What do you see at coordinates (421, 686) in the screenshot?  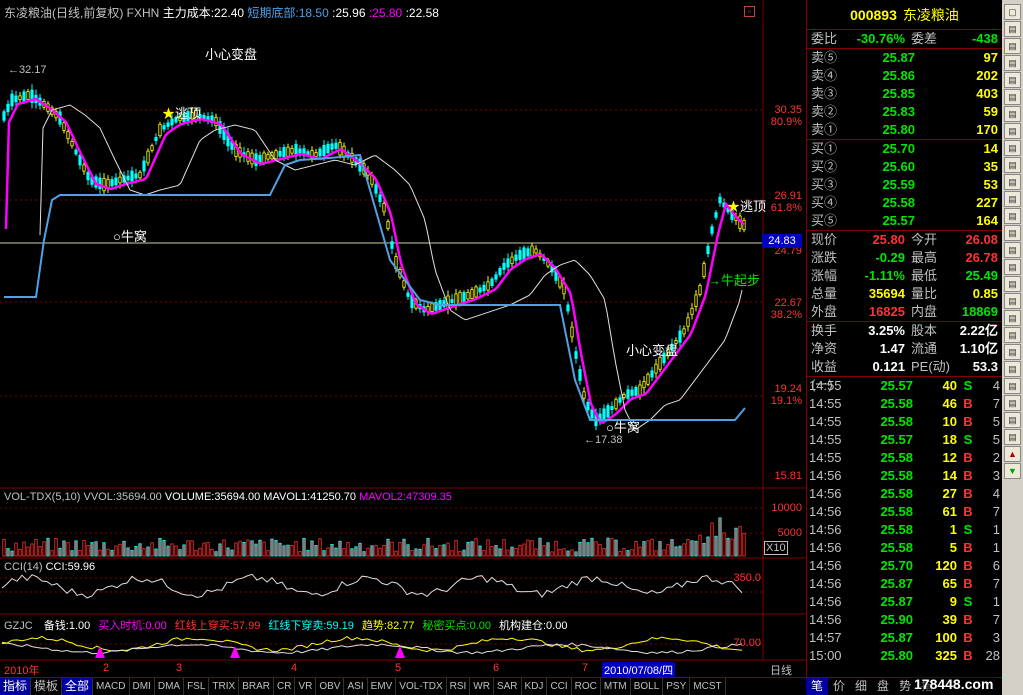 I see `indicator-tab-vol-tdx: VOL-TDX` at bounding box center [421, 686].